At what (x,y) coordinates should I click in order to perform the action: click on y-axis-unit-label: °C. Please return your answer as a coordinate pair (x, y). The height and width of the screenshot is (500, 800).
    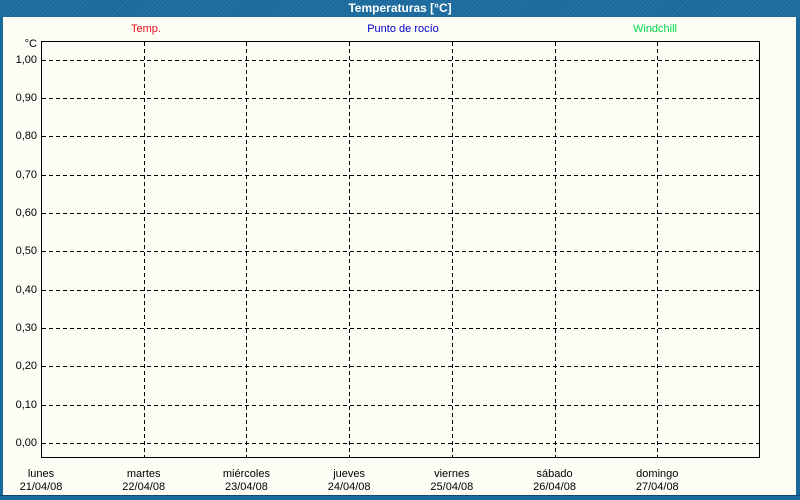
    Looking at the image, I should click on (30, 44).